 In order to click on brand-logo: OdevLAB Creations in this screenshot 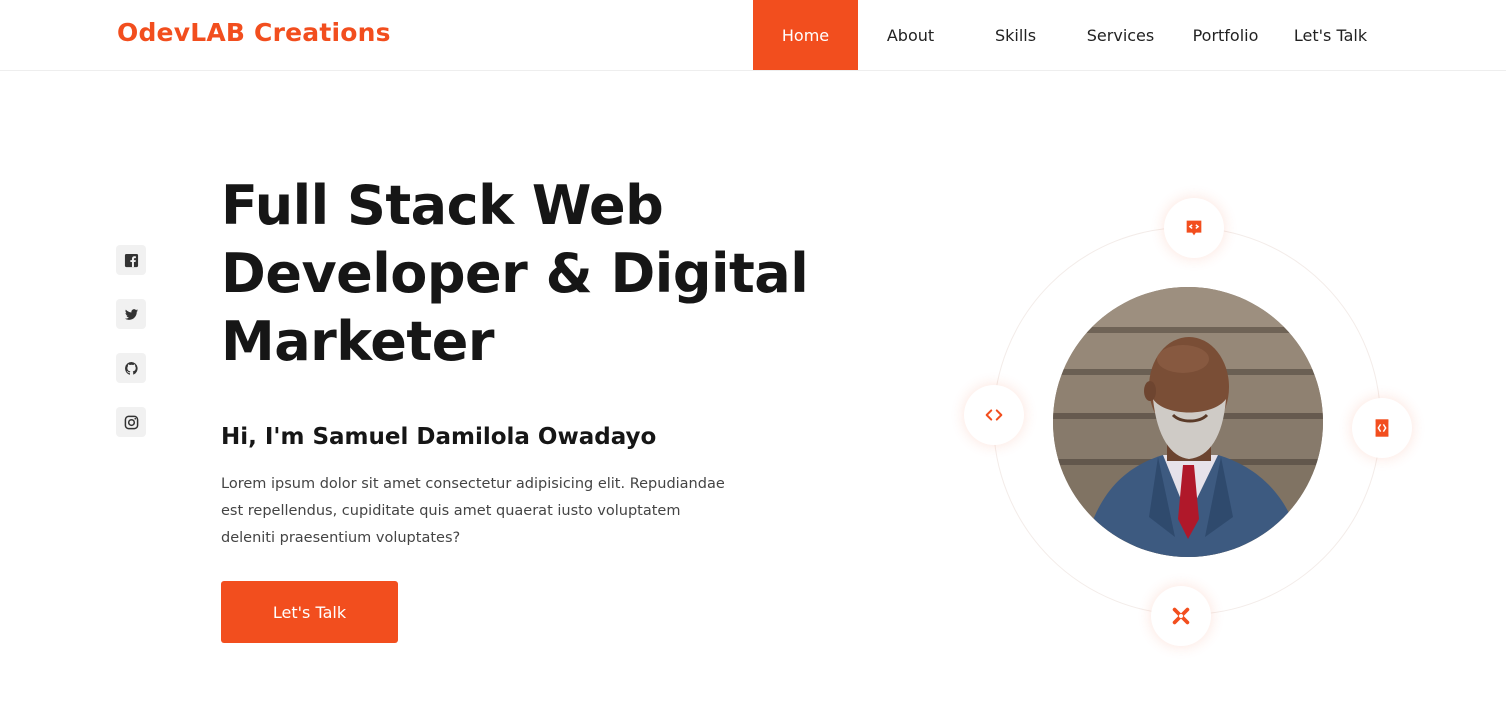, I will do `click(254, 32)`.